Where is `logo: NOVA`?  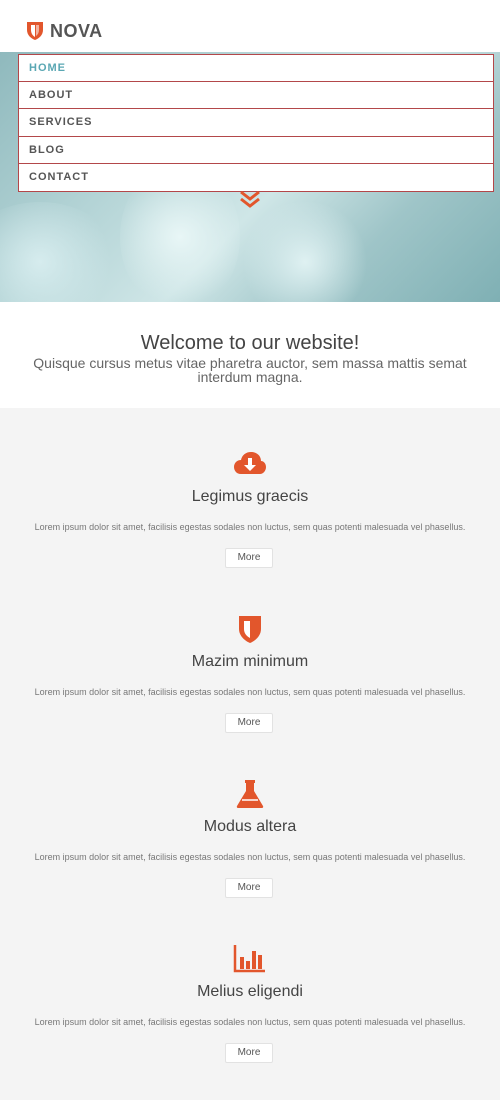 logo: NOVA is located at coordinates (64, 31).